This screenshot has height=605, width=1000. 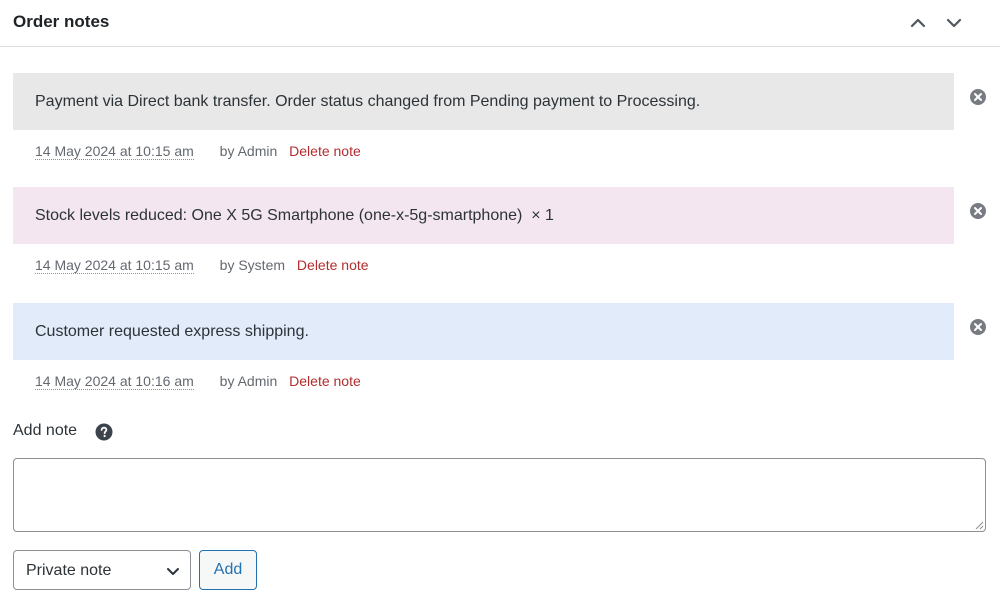 What do you see at coordinates (252, 265) in the screenshot?
I see `note-author: by System` at bounding box center [252, 265].